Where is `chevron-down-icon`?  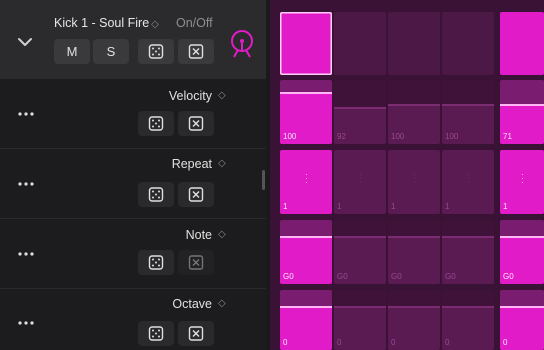
chevron-down-icon is located at coordinates (25, 42).